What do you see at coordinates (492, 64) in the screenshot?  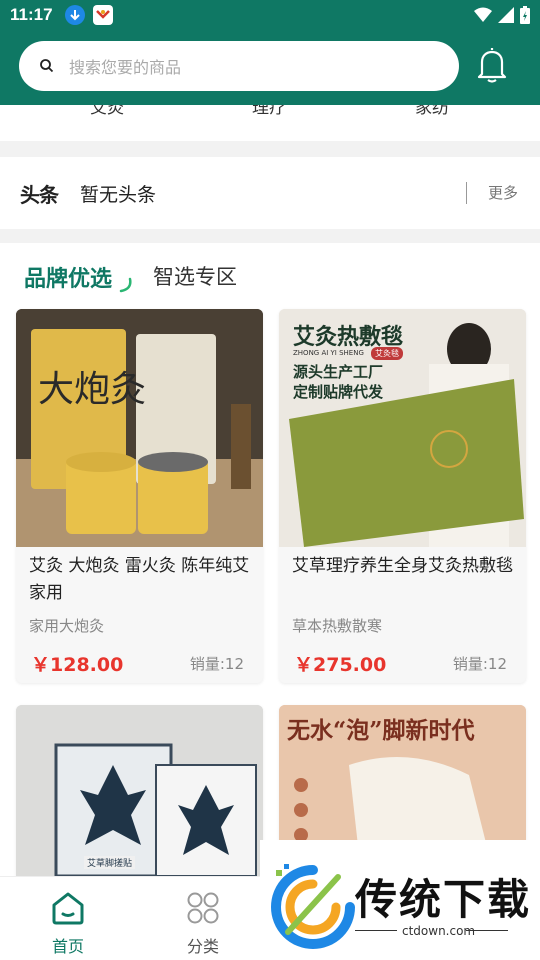 I see `bell-icon` at bounding box center [492, 64].